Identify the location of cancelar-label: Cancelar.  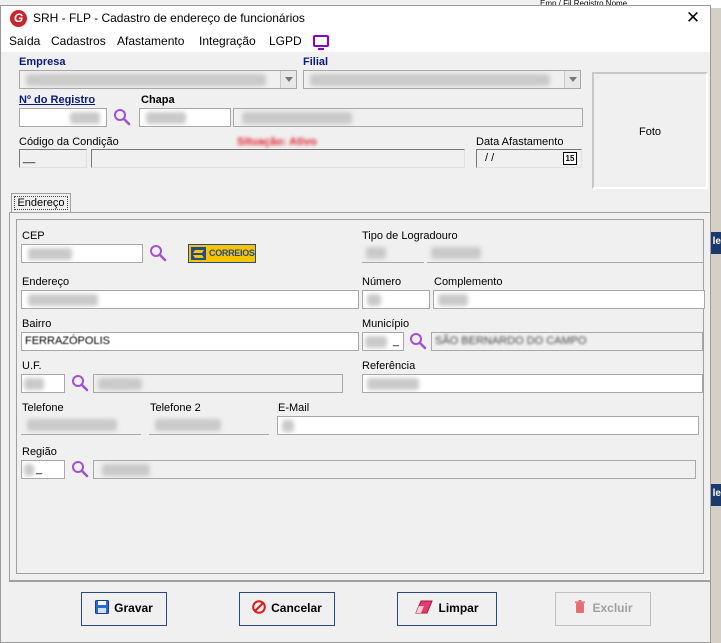
(296, 608).